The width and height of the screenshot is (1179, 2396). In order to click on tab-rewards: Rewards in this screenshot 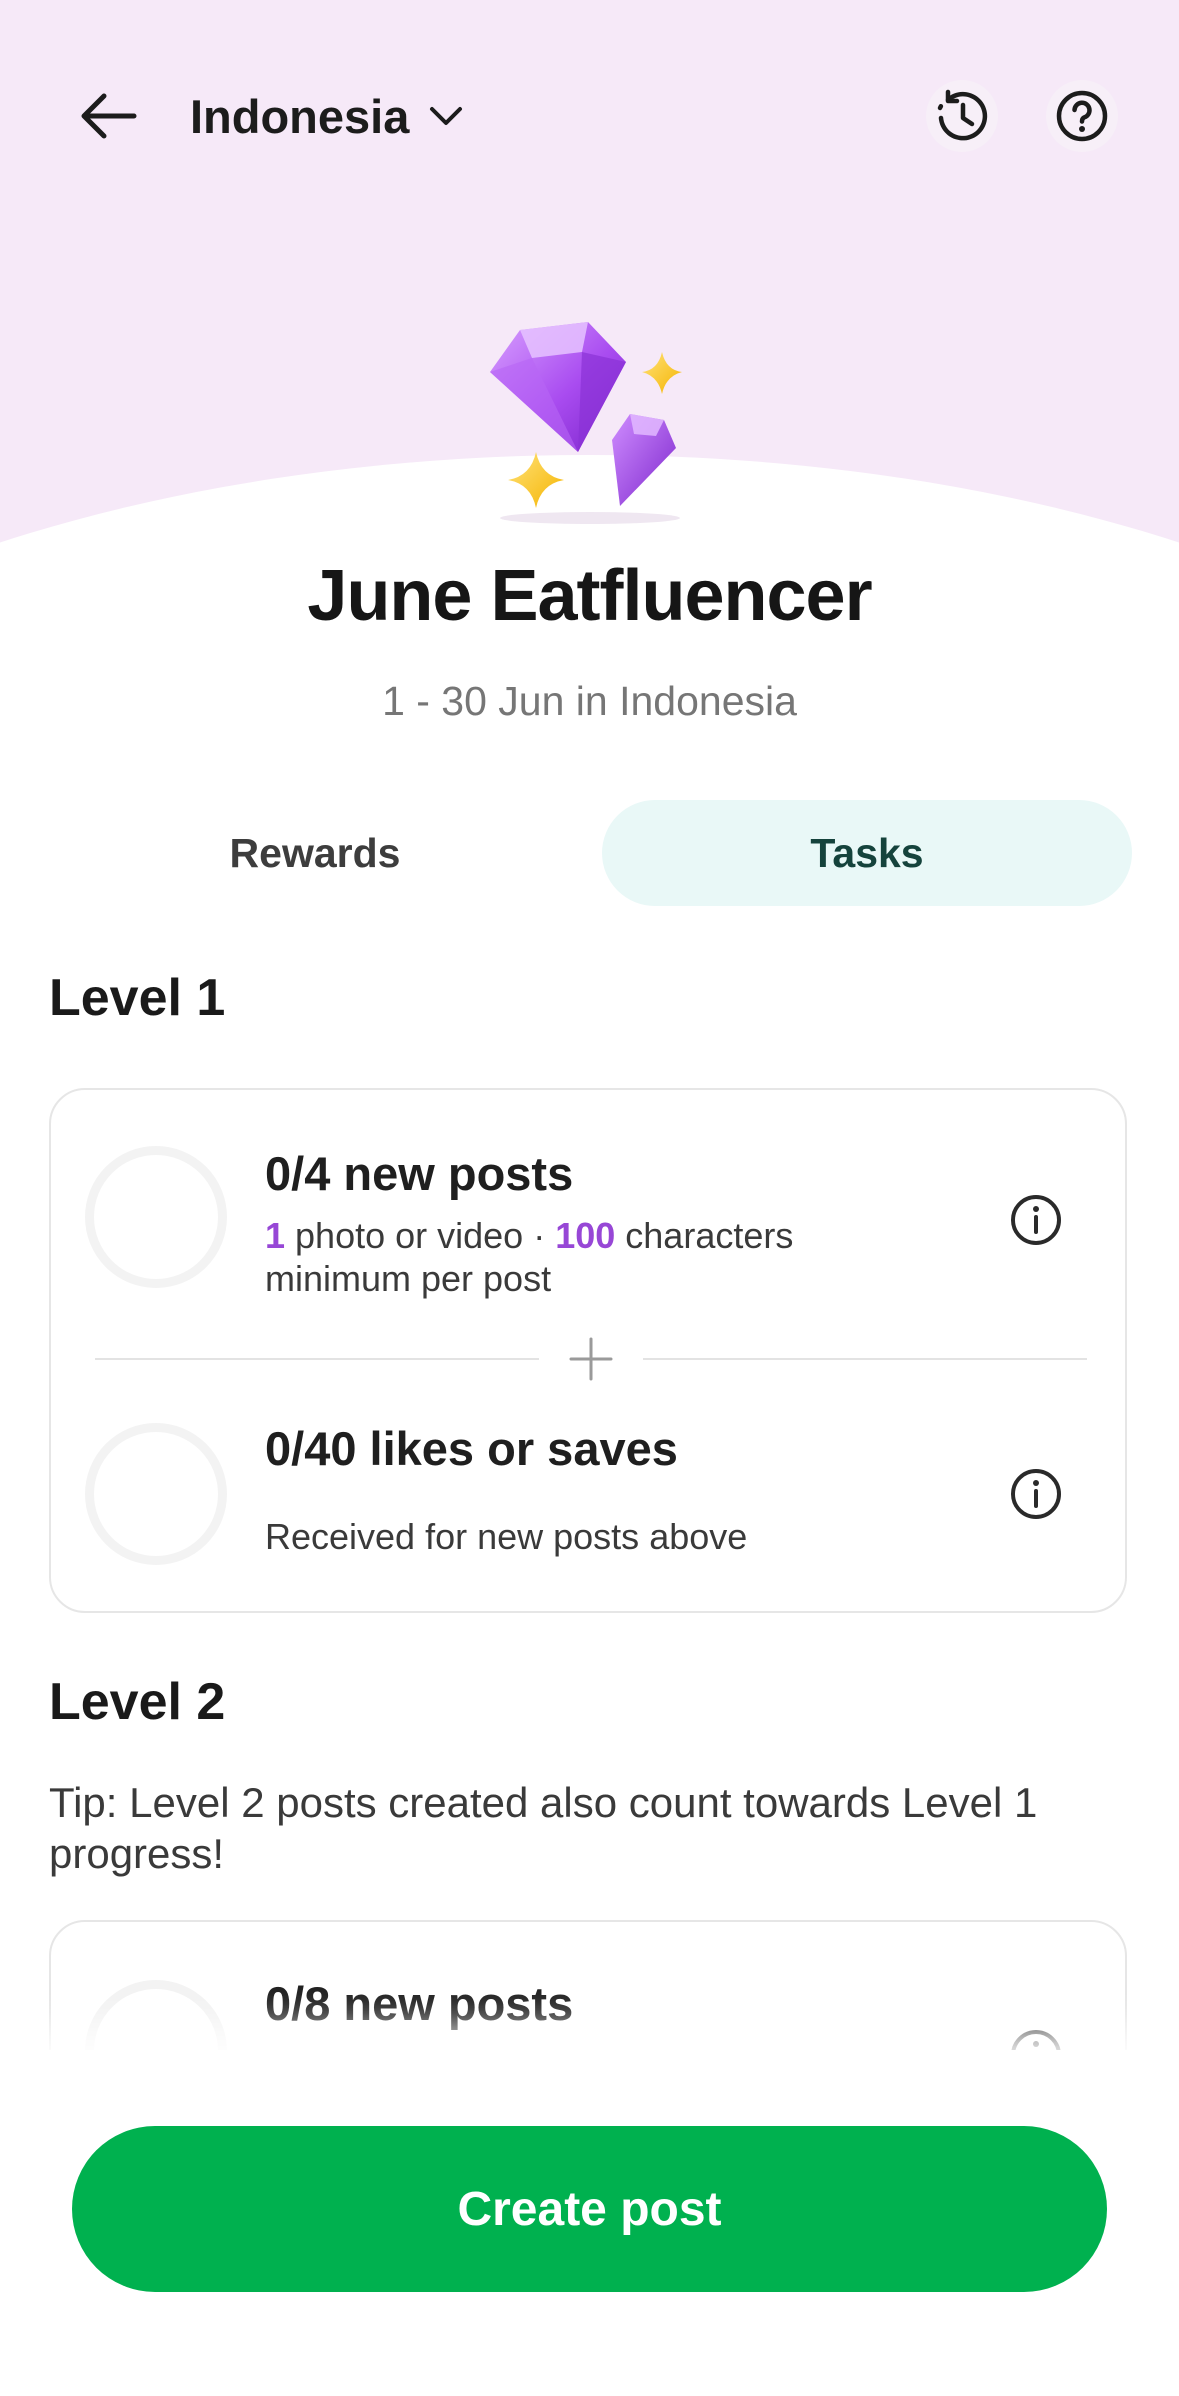, I will do `click(315, 853)`.